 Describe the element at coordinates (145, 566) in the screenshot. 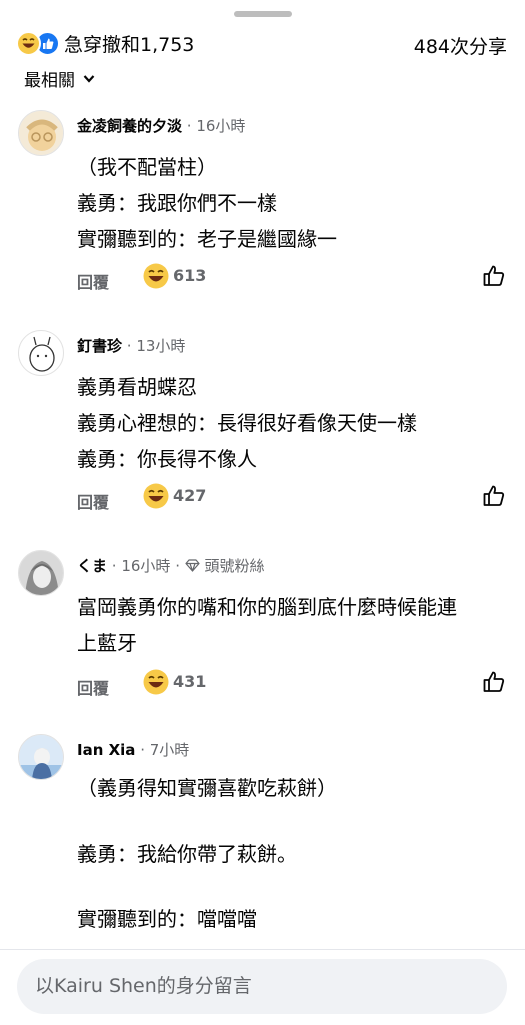

I see `comment-time: · 16小時 ·` at that location.